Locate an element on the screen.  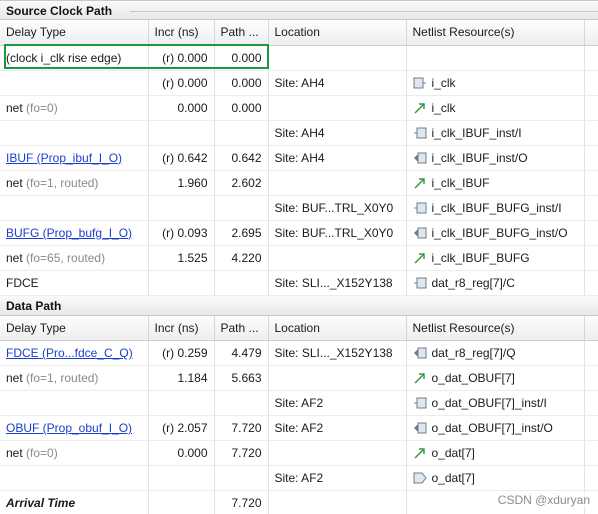
netlist-resource-cell: i_clk_IBUF_BUFG_inst/I is located at coordinates (495, 208).